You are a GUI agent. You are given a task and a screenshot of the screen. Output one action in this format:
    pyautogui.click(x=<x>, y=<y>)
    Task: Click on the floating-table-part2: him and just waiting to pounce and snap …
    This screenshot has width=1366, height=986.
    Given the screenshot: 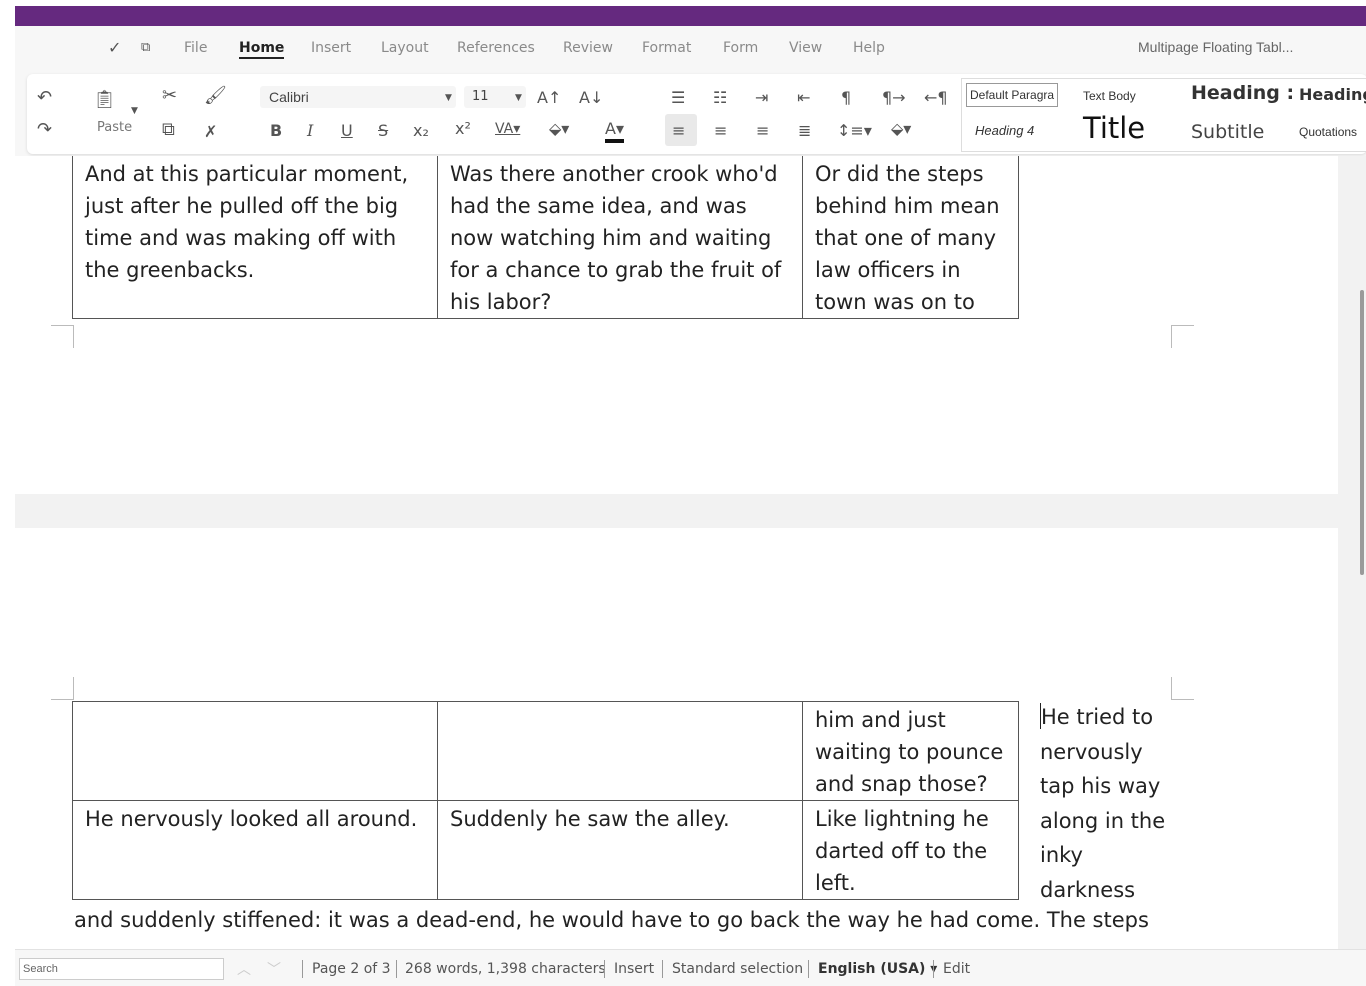 What is the action you would take?
    pyautogui.click(x=545, y=800)
    